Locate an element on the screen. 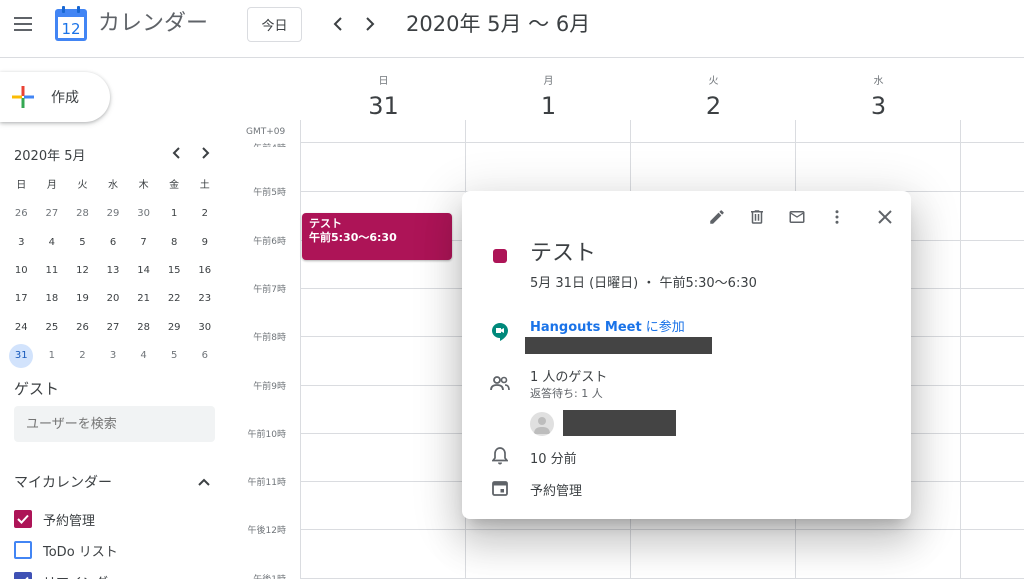 The height and width of the screenshot is (579, 1024). day-column-header: 日 31 is located at coordinates (383, 96).